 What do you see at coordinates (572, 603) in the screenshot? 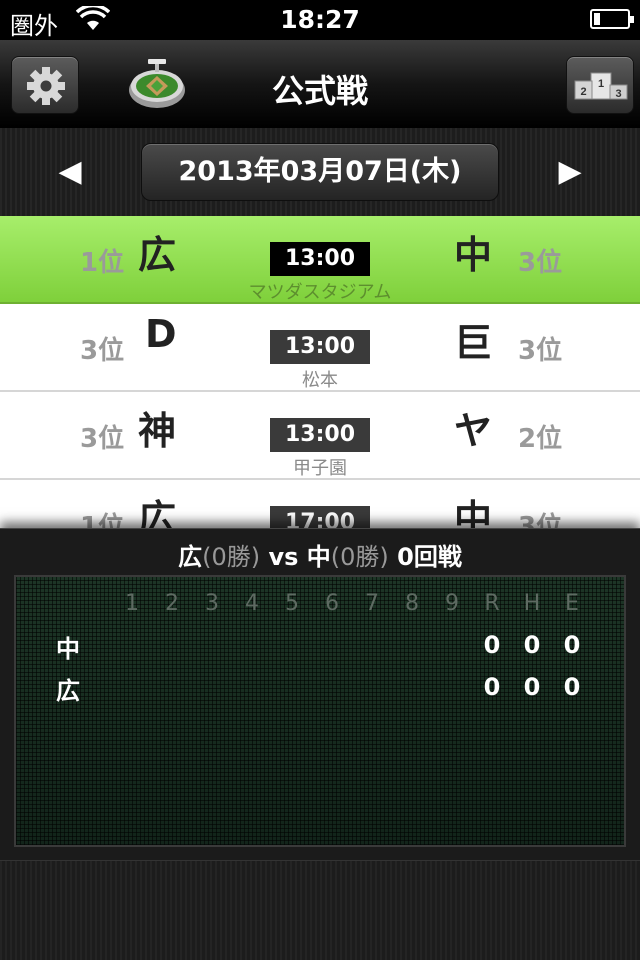
I see `errors-header: E` at bounding box center [572, 603].